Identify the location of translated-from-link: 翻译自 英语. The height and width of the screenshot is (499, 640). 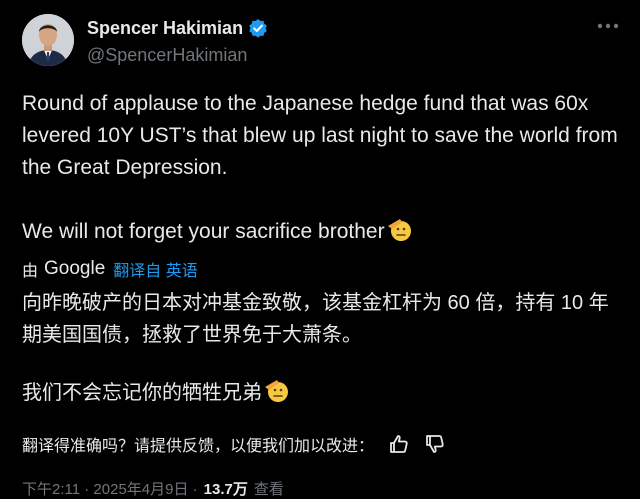
(155, 269).